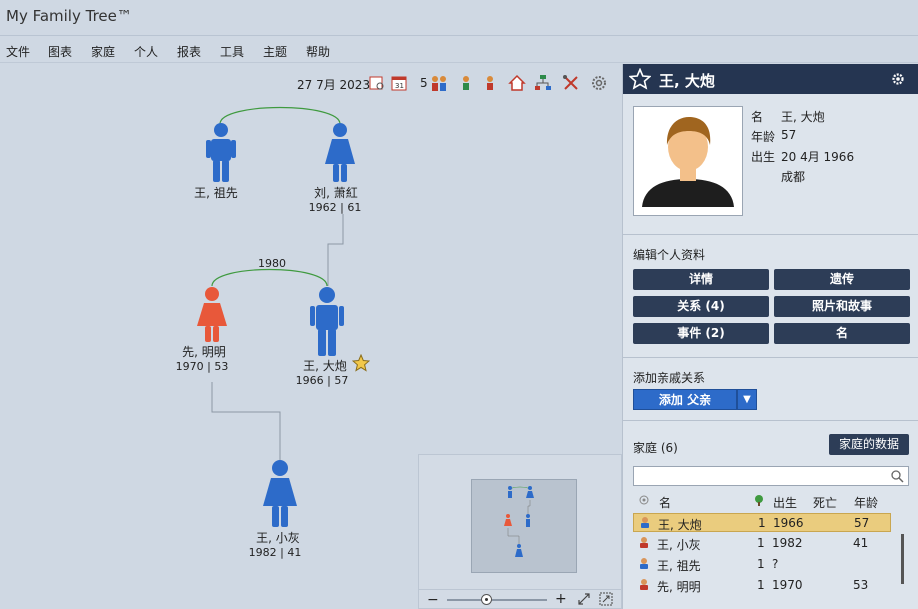  Describe the element at coordinates (644, 501) in the screenshot. I see `gender-column-icon` at that location.